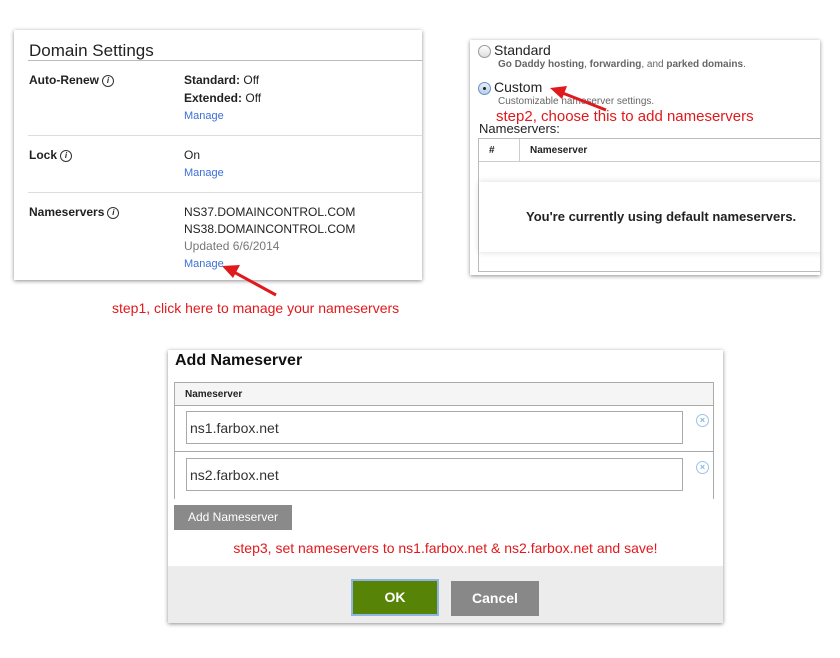 The image size is (840, 658). I want to click on step1-arrow-icon, so click(249, 281).